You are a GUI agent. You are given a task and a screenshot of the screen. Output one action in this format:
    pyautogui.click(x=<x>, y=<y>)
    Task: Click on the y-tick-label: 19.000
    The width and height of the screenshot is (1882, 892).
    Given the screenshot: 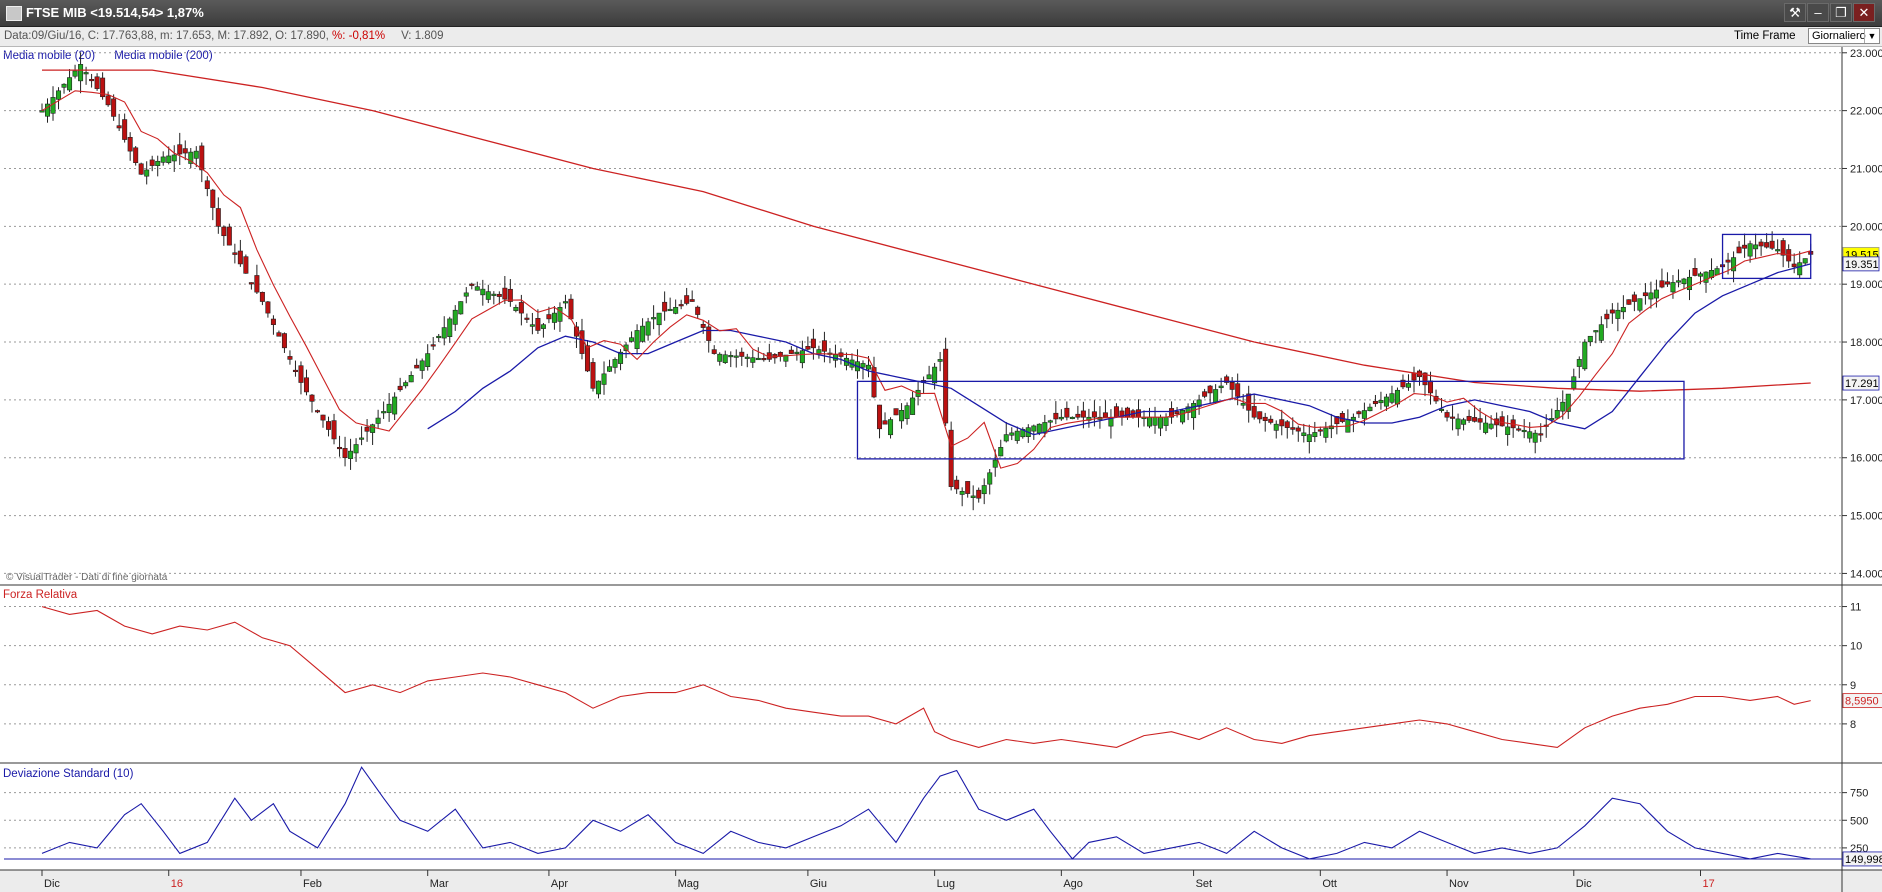 What is the action you would take?
    pyautogui.click(x=1866, y=285)
    